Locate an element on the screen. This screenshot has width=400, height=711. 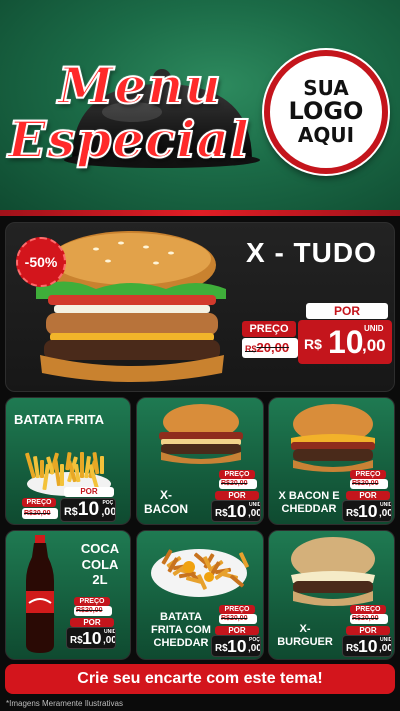
product-name: X BACON E CHEDDAR is located at coordinates (309, 503).